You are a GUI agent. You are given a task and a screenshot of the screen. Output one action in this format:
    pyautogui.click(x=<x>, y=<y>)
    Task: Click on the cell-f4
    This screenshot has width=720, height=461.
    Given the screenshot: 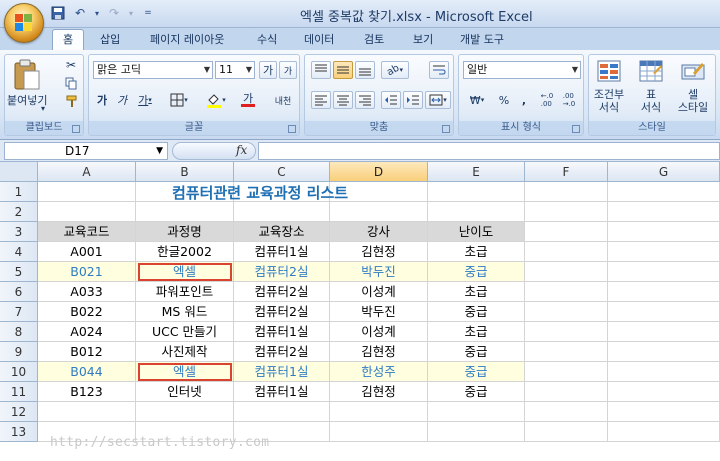 What is the action you would take?
    pyautogui.click(x=566, y=252)
    